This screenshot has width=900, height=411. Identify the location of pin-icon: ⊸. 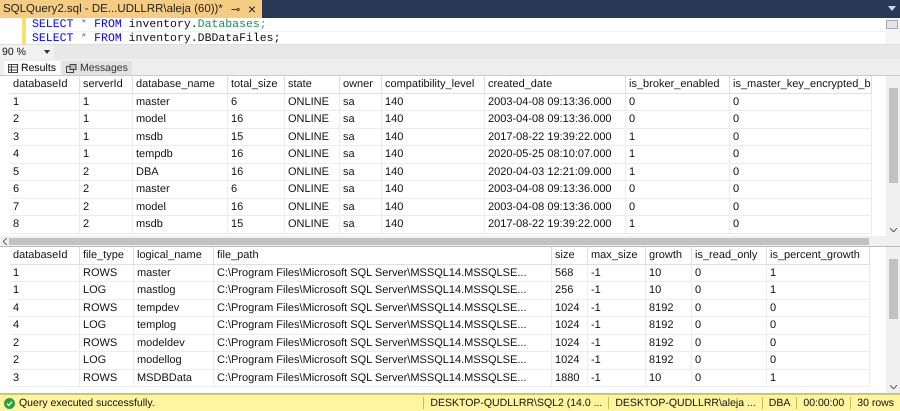
(235, 9).